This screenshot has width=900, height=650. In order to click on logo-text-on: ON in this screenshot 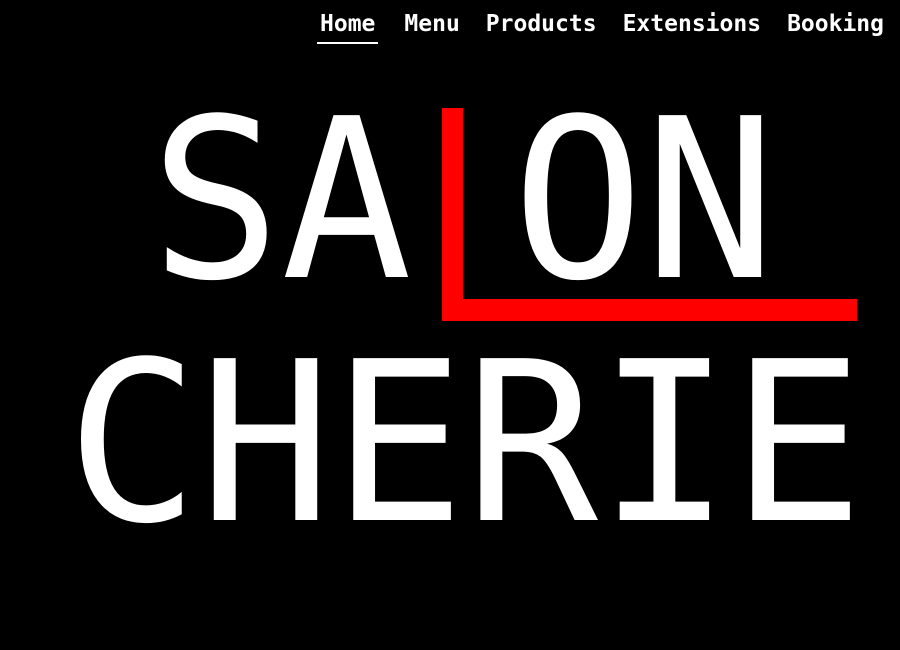, I will do `click(644, 201)`.